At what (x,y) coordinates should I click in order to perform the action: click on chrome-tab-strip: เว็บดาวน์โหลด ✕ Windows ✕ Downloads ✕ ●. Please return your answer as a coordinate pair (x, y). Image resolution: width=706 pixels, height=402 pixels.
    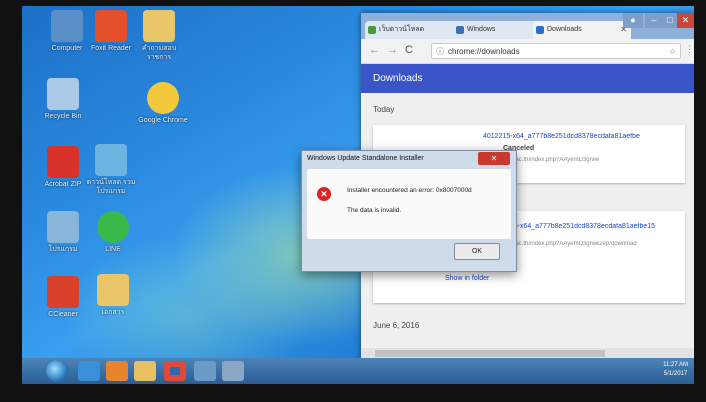
    Looking at the image, I should click on (527, 26).